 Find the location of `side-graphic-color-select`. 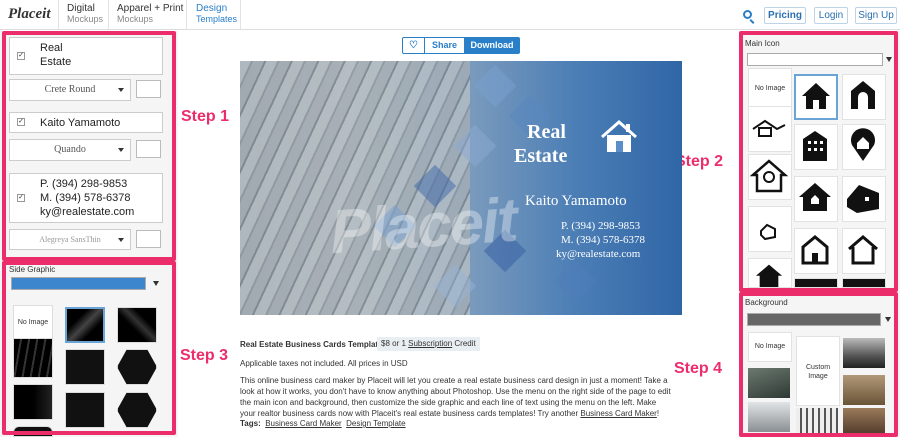

side-graphic-color-select is located at coordinates (85, 283).